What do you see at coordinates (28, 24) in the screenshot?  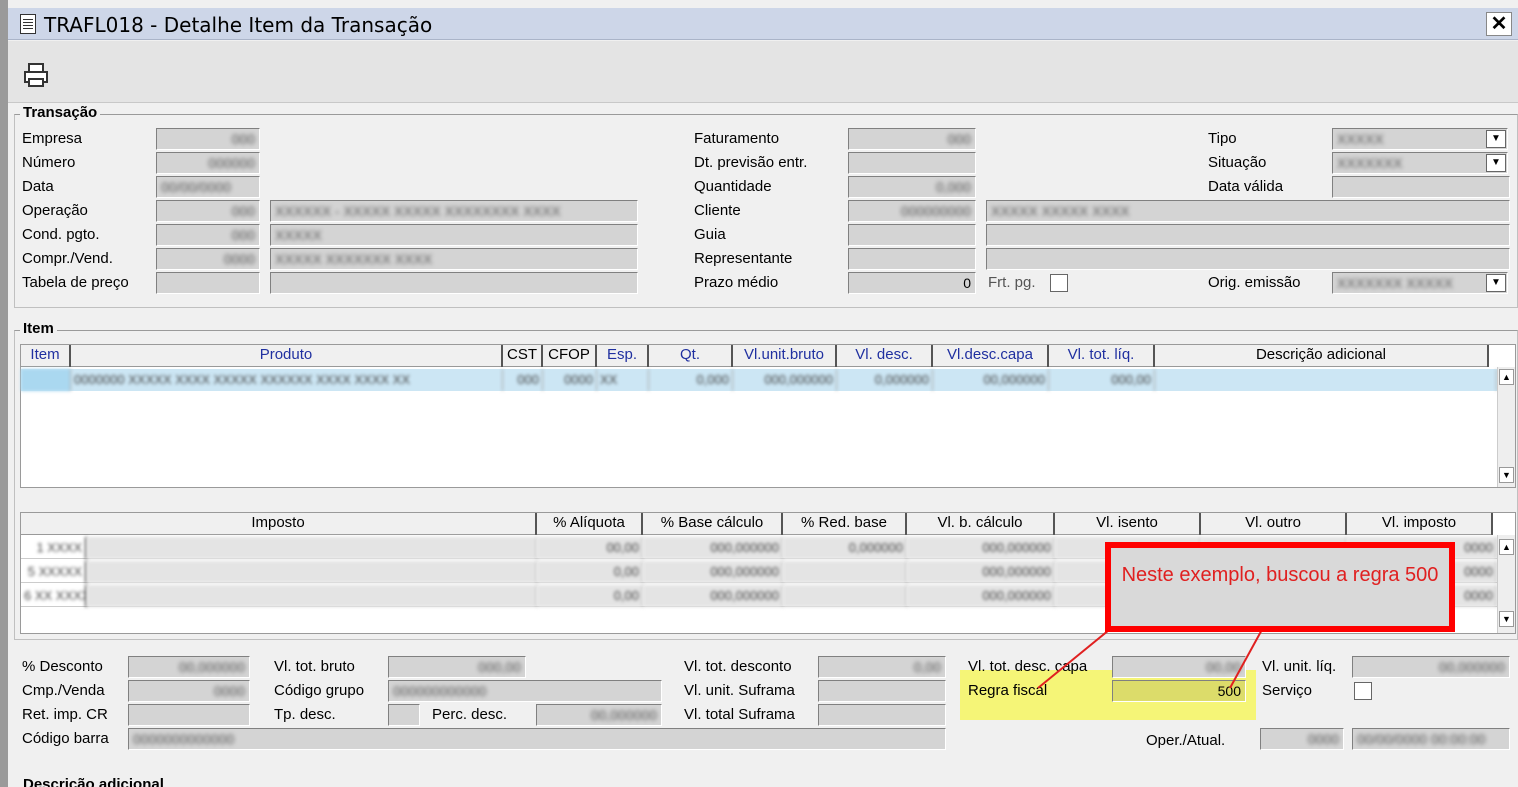 I see `document-icon` at bounding box center [28, 24].